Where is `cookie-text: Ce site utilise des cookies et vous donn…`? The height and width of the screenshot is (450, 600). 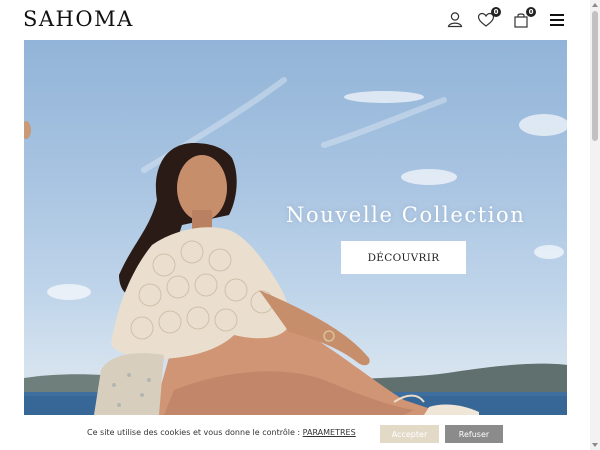 cookie-text: Ce site utilise des cookies et vous donn… is located at coordinates (195, 432).